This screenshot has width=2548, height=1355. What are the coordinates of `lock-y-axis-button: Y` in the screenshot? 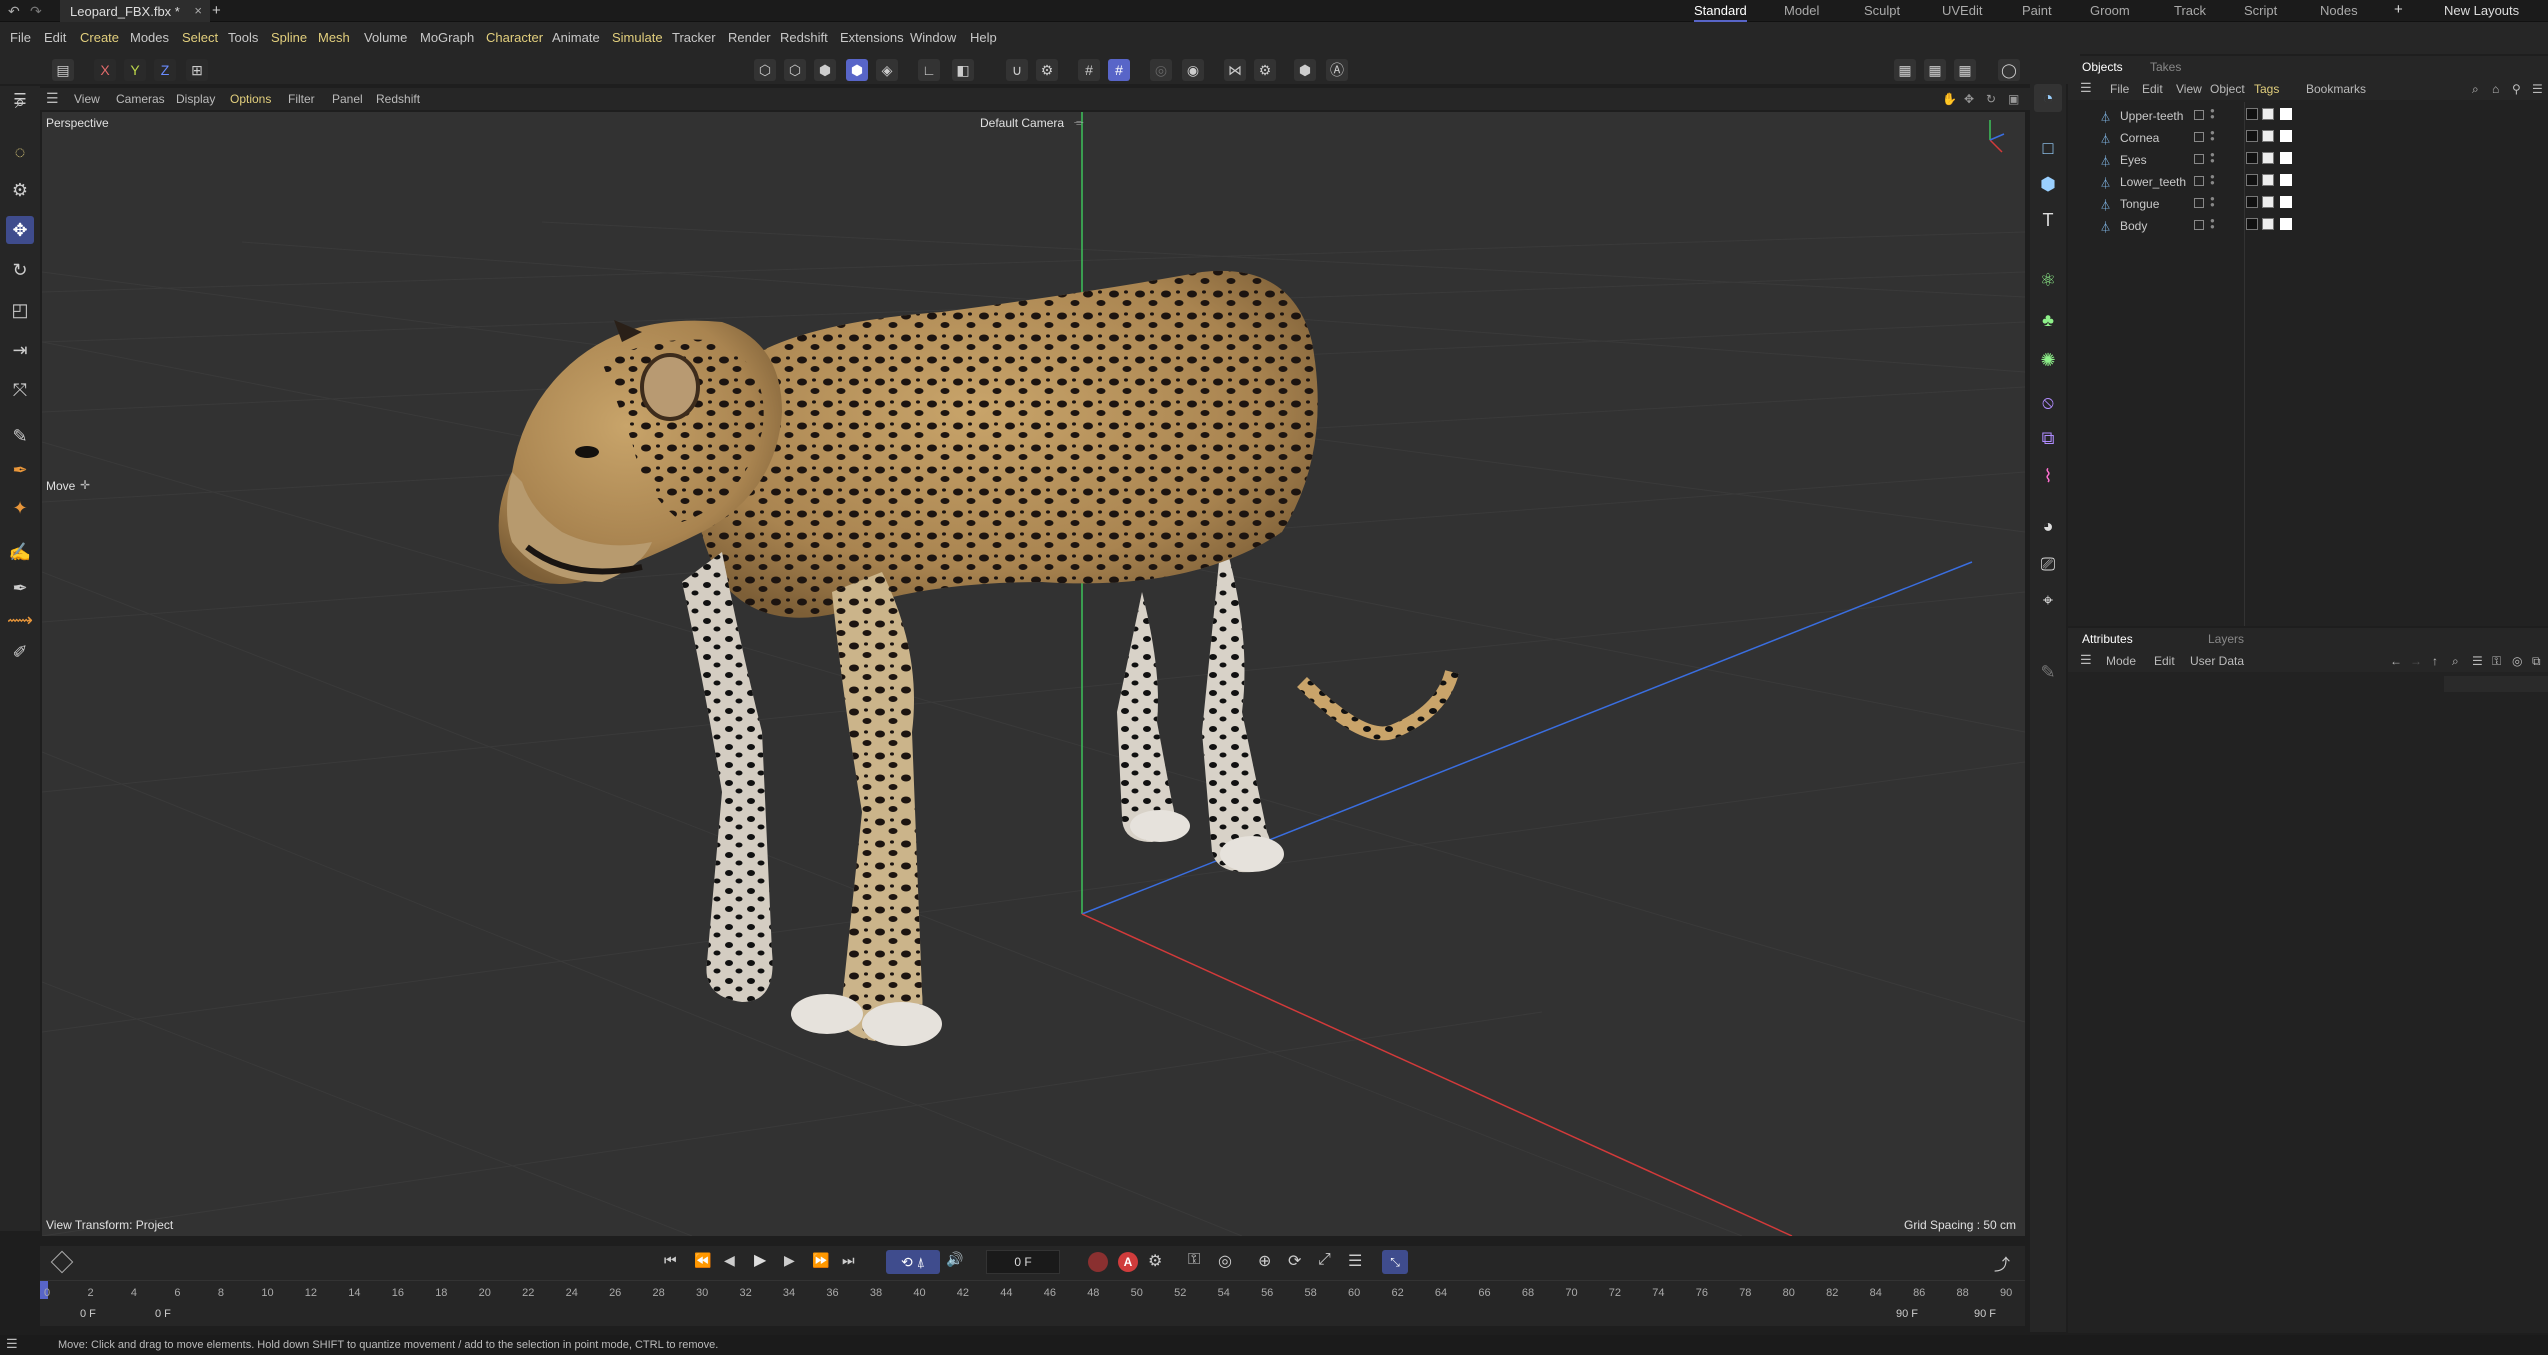 It's located at (135, 70).